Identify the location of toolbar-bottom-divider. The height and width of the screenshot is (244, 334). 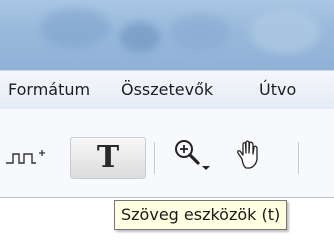
(167, 197).